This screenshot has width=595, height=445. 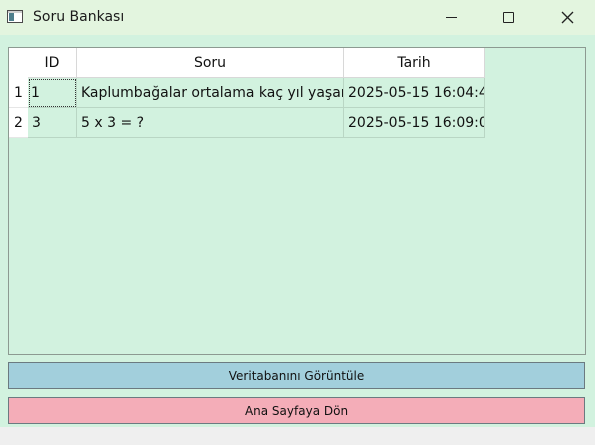 I want to click on column-header-soru: Soru, so click(x=210, y=63).